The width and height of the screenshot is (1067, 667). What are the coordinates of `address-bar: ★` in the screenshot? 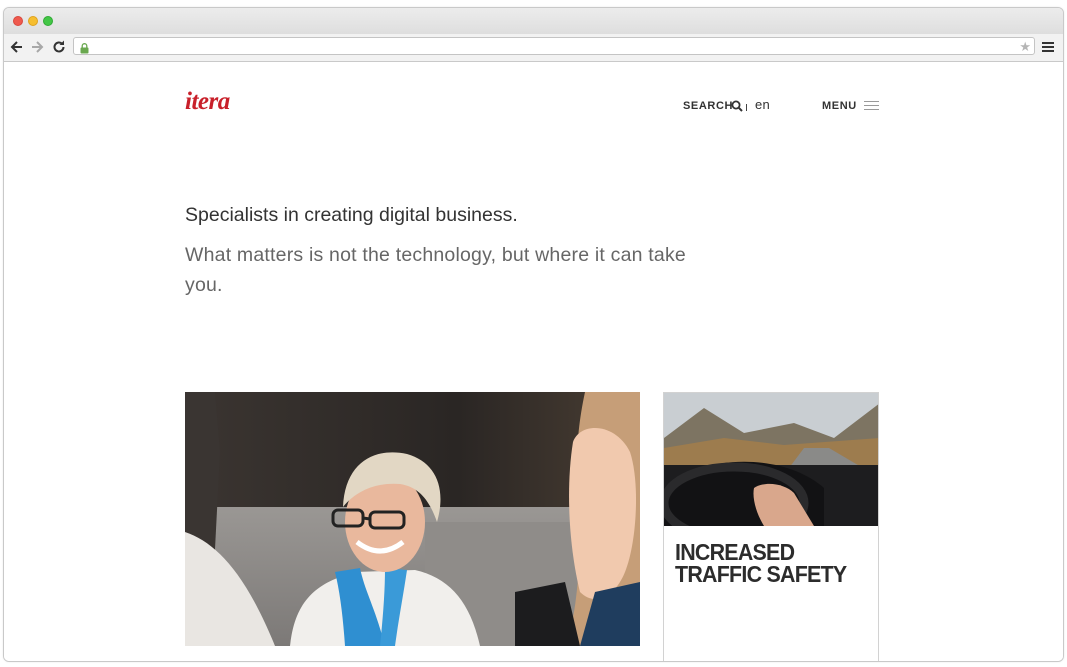 It's located at (554, 46).